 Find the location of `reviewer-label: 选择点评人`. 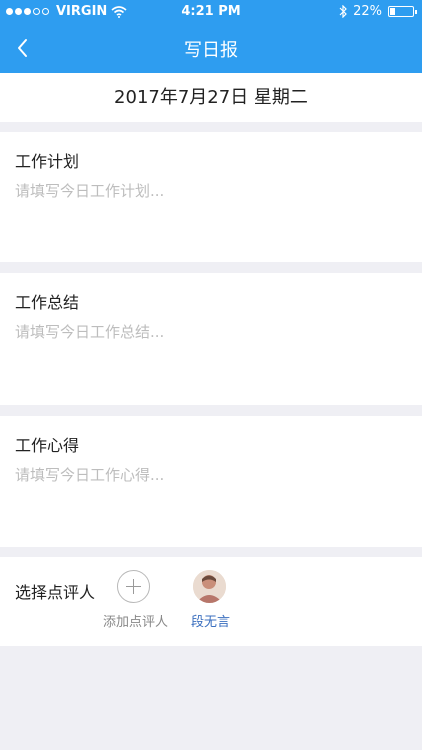

reviewer-label: 选择点评人 is located at coordinates (55, 592).